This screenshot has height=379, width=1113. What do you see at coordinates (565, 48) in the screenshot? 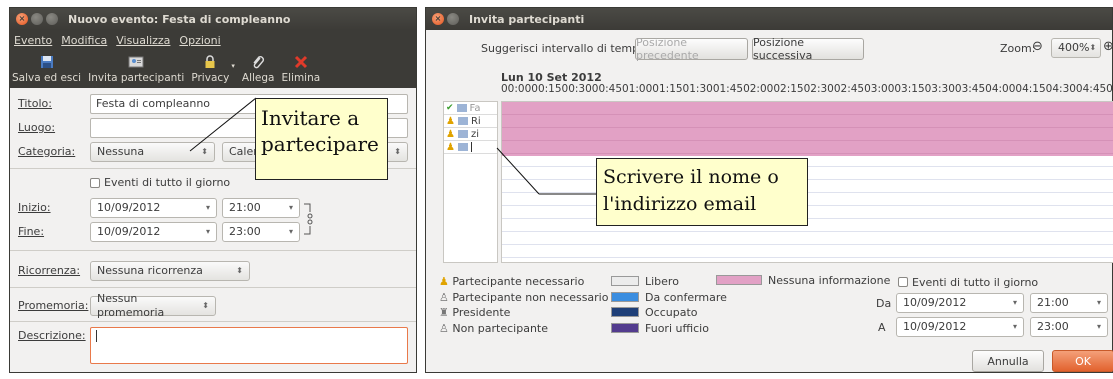
I see `suggest-label: Suggerisci intervallo di tempo:` at bounding box center [565, 48].